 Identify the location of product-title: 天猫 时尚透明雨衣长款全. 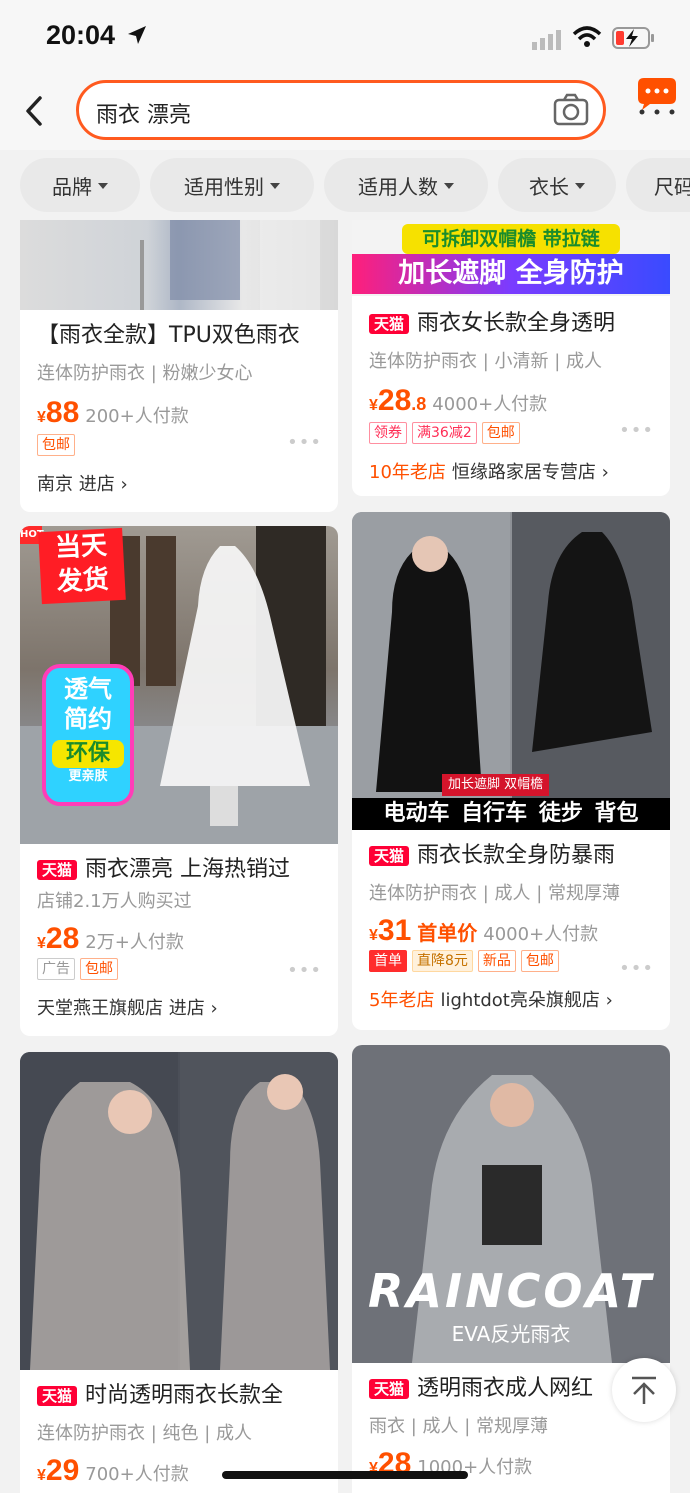
(182, 1396).